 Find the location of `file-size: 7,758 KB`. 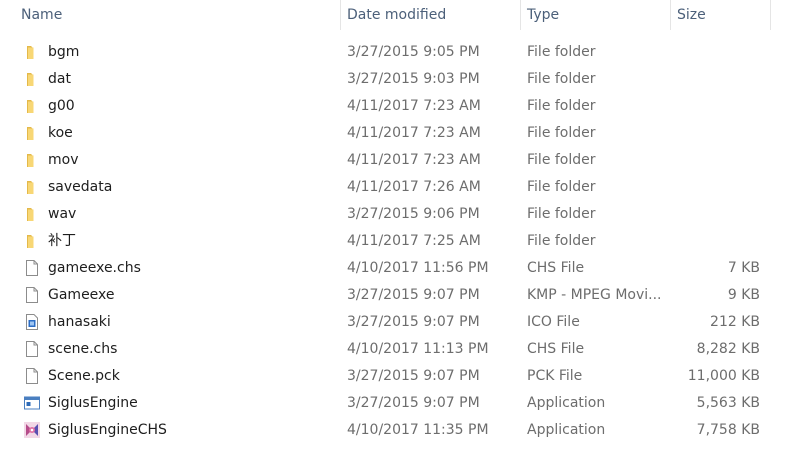

file-size: 7,758 KB is located at coordinates (728, 430).